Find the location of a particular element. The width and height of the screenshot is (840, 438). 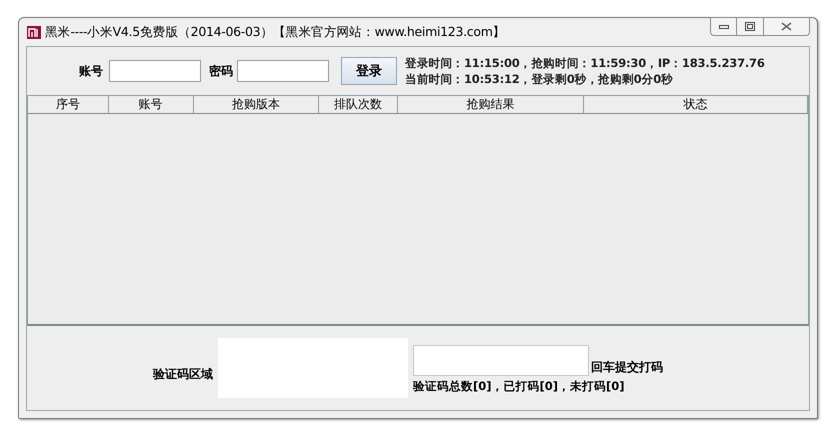

minimize-button is located at coordinates (723, 26).